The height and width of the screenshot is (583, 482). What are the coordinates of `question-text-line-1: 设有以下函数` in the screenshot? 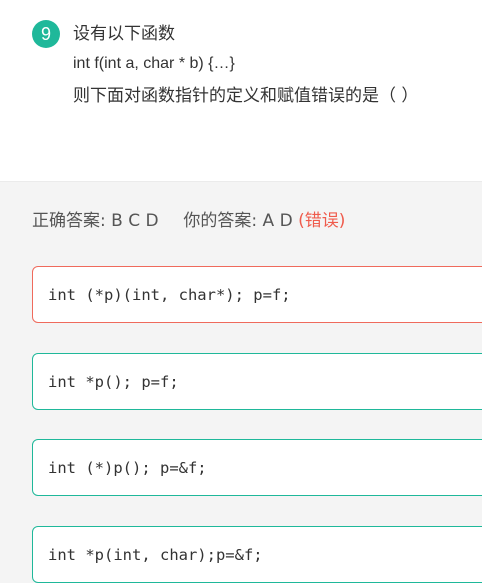 It's located at (124, 34).